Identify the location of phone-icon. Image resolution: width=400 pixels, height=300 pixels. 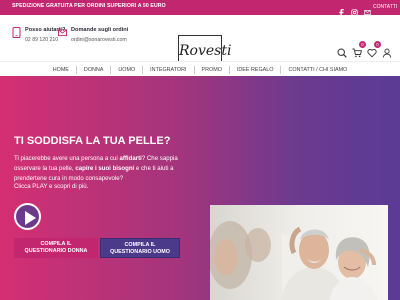
(16, 32).